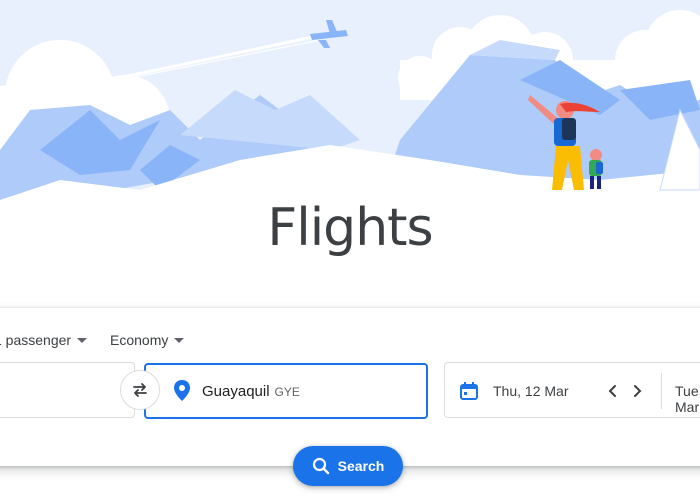 Image resolution: width=700 pixels, height=499 pixels. I want to click on swap-icon, so click(140, 390).